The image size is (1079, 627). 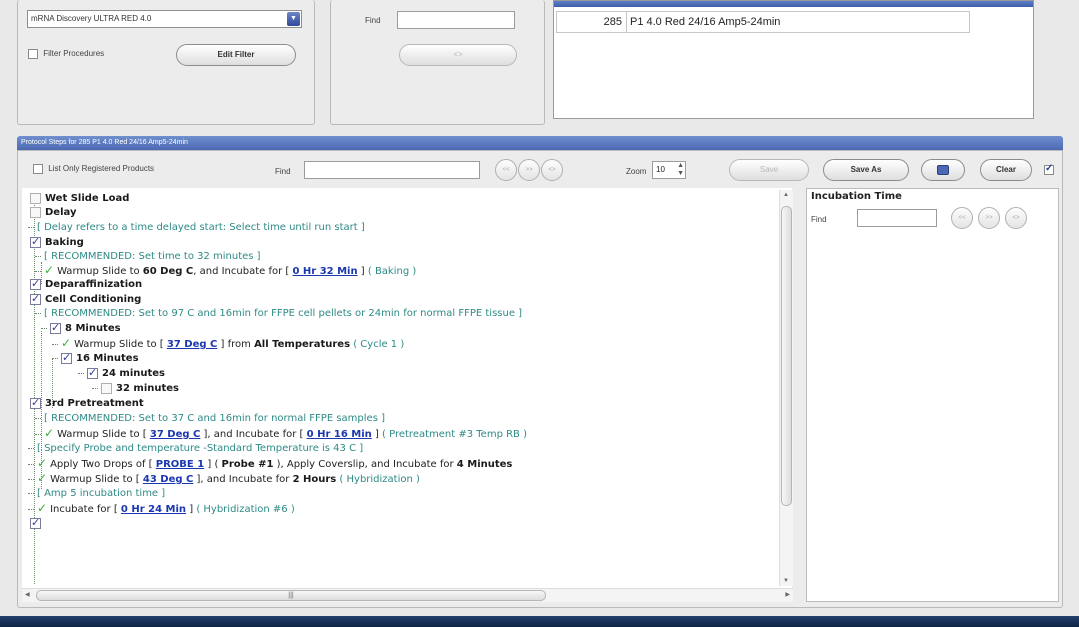 I want to click on list-item: 285 P1 4.0 Red 24/16 Amp5-24min, so click(x=763, y=22).